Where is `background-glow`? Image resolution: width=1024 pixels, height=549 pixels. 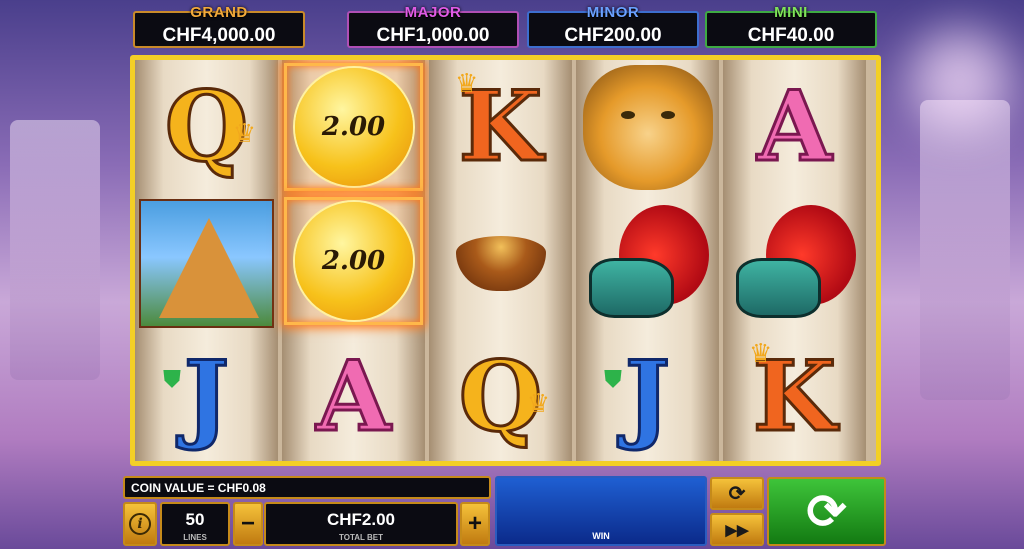 background-glow is located at coordinates (960, 80).